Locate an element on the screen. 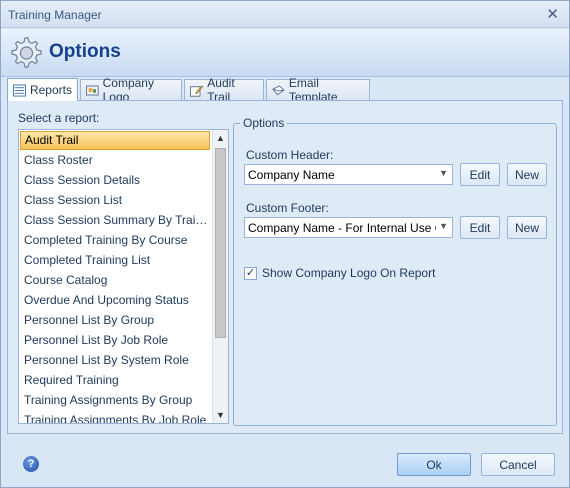 This screenshot has width=570, height=488. custom-footer-label: Custom Footer: is located at coordinates (287, 208).